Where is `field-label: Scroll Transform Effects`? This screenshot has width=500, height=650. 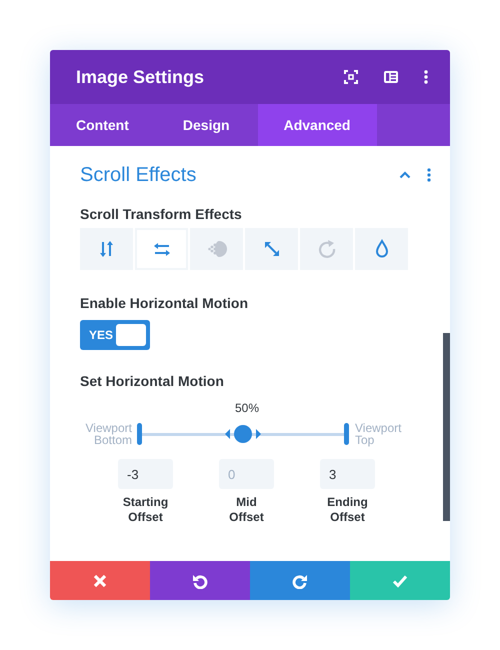 field-label: Scroll Transform Effects is located at coordinates (161, 214).